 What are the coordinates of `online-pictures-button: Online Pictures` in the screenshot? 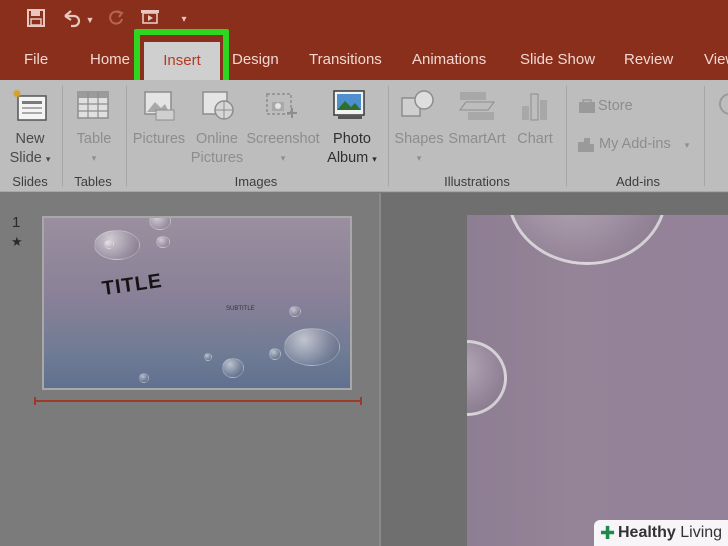 It's located at (217, 149).